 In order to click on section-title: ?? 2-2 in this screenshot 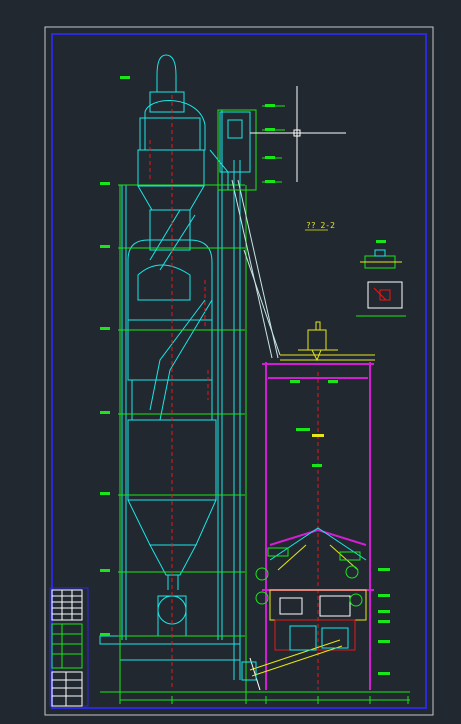, I will do `click(320, 225)`.